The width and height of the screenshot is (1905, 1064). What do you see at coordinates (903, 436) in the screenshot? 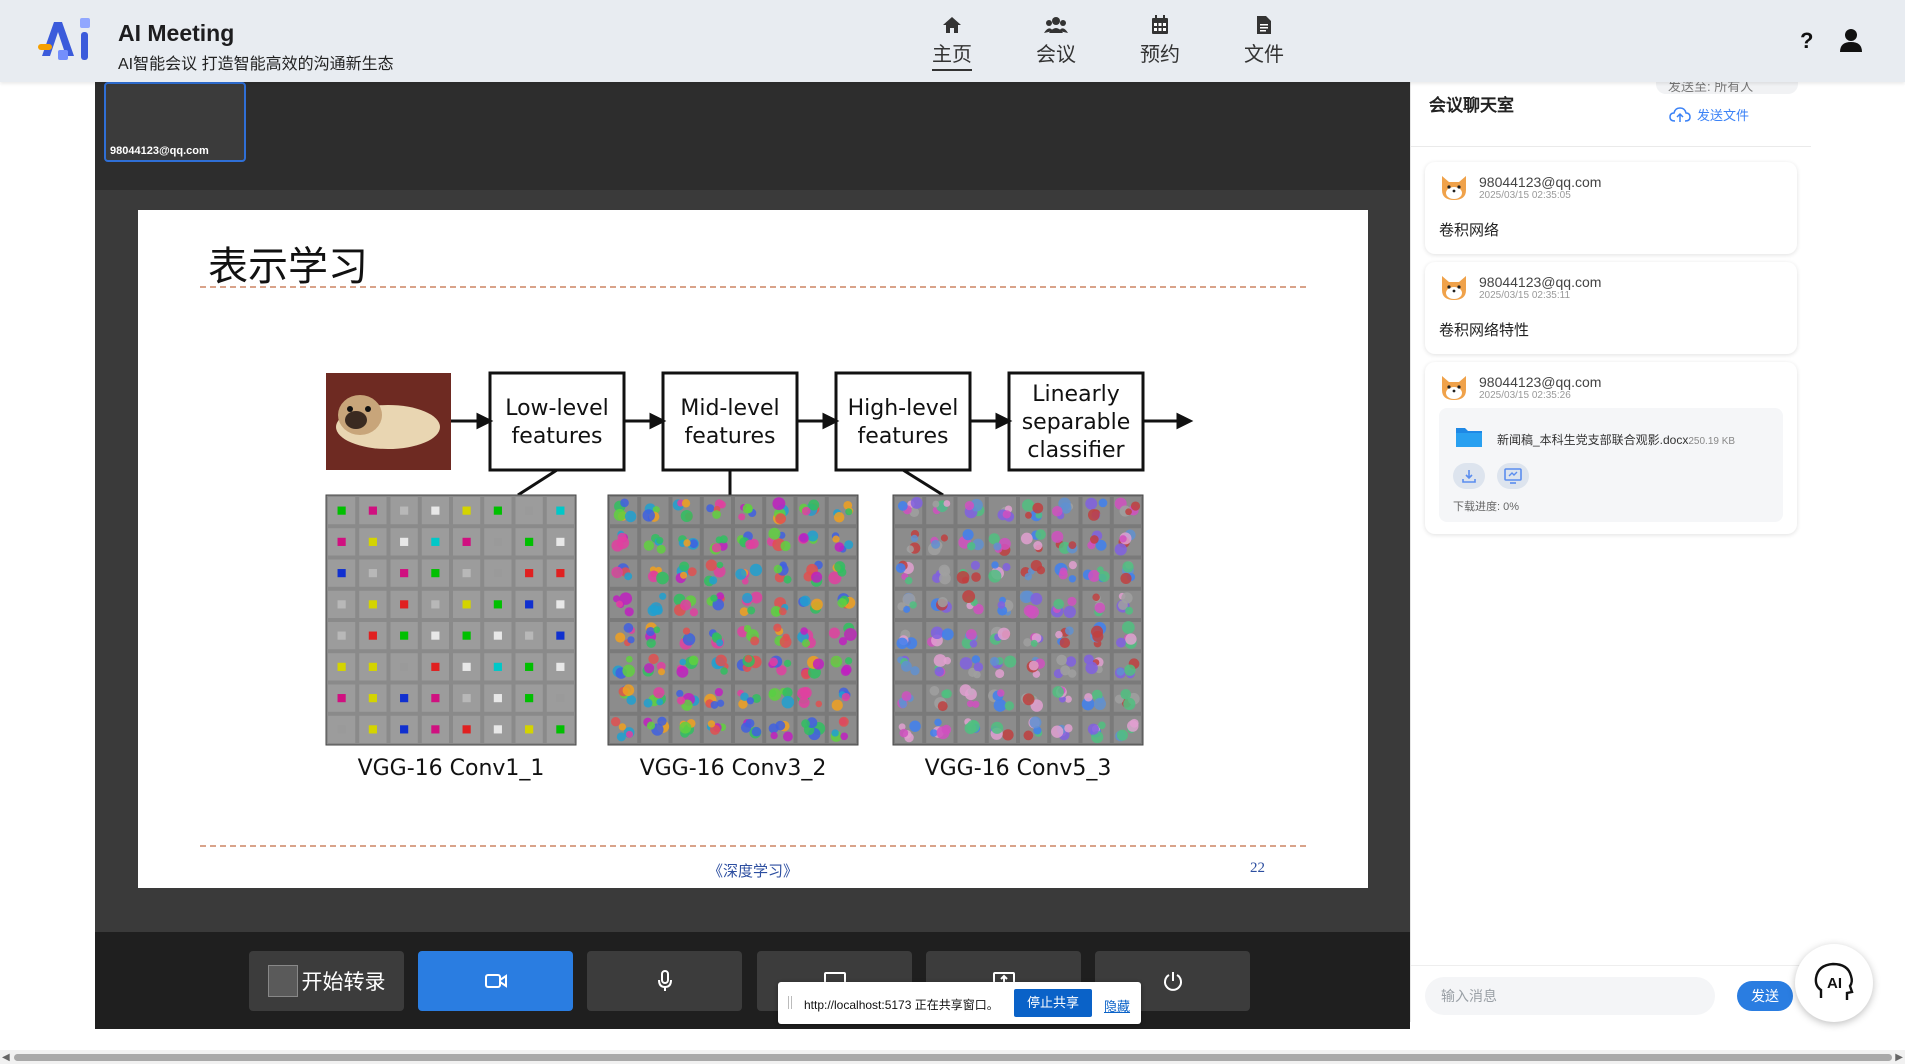
I see `box-high-label-2: features` at bounding box center [903, 436].